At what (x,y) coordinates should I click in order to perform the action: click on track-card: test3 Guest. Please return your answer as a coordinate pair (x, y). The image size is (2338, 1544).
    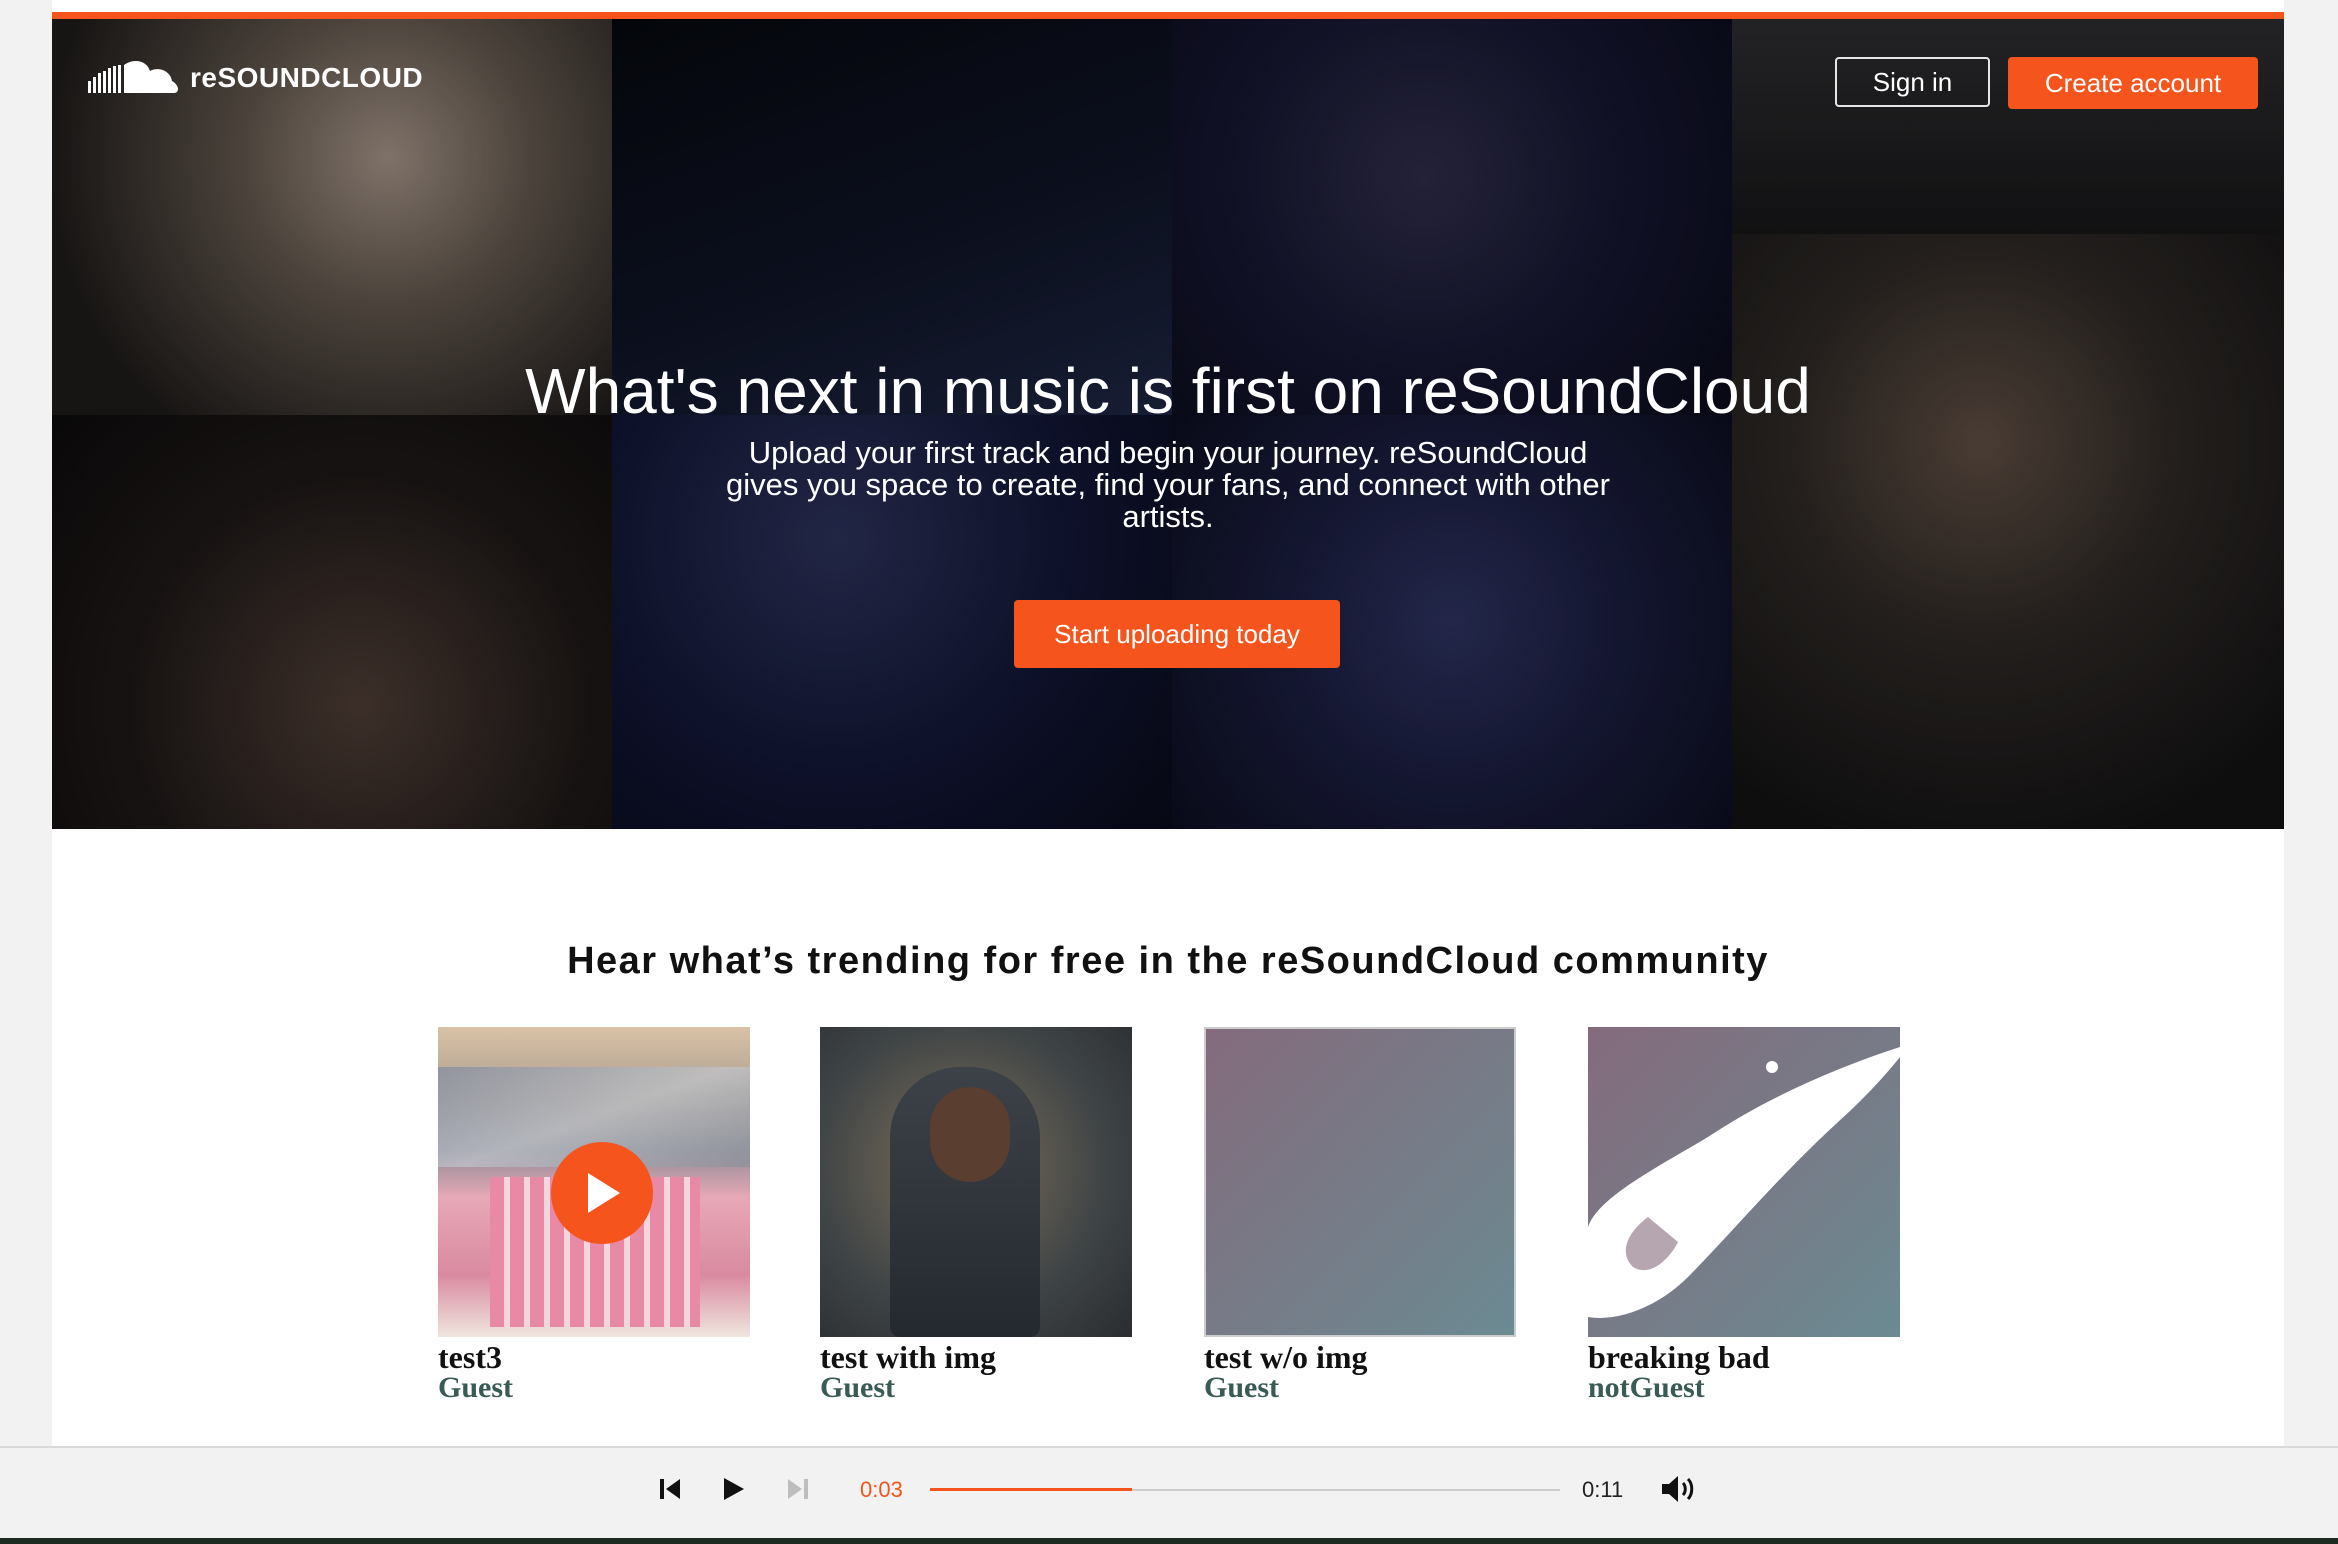
    Looking at the image, I should click on (594, 1215).